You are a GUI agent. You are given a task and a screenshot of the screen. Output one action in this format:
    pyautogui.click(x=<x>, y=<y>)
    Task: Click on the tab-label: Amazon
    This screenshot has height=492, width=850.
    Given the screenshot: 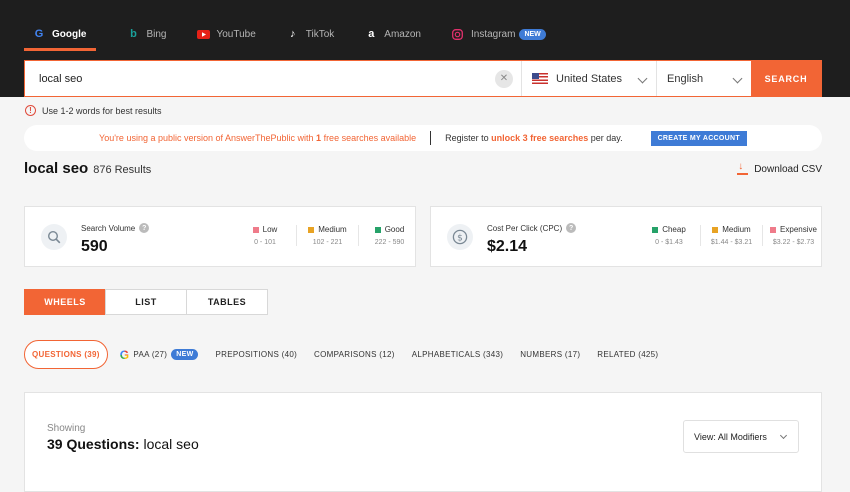 What is the action you would take?
    pyautogui.click(x=402, y=34)
    